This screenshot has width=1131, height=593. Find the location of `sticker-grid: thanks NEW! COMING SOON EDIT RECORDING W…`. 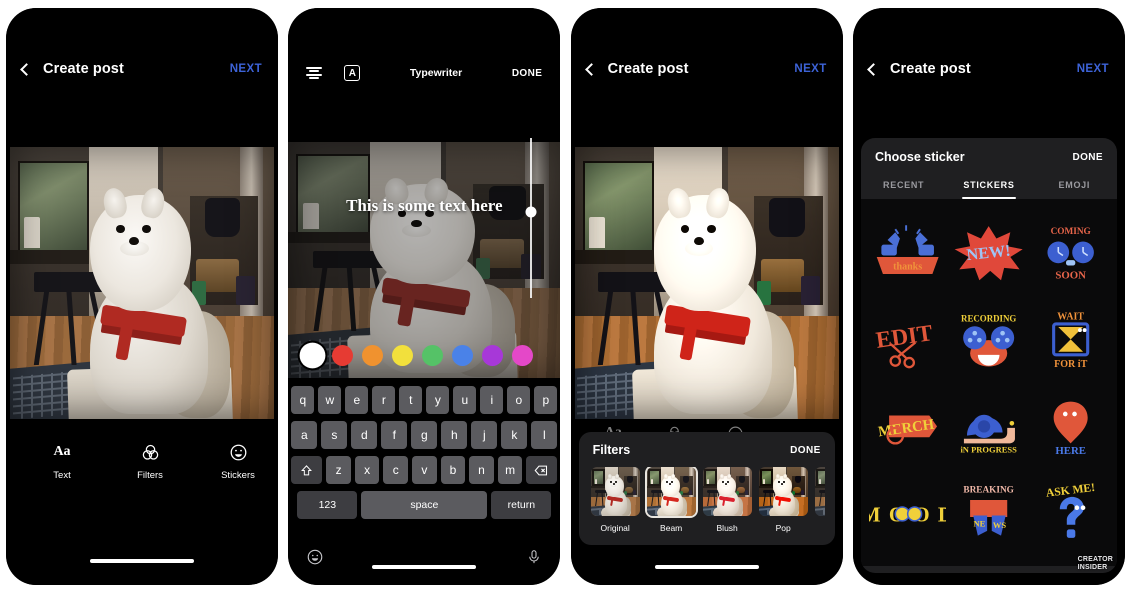

sticker-grid: thanks NEW! COMING SOON EDIT RECORDING W… is located at coordinates (988, 382).